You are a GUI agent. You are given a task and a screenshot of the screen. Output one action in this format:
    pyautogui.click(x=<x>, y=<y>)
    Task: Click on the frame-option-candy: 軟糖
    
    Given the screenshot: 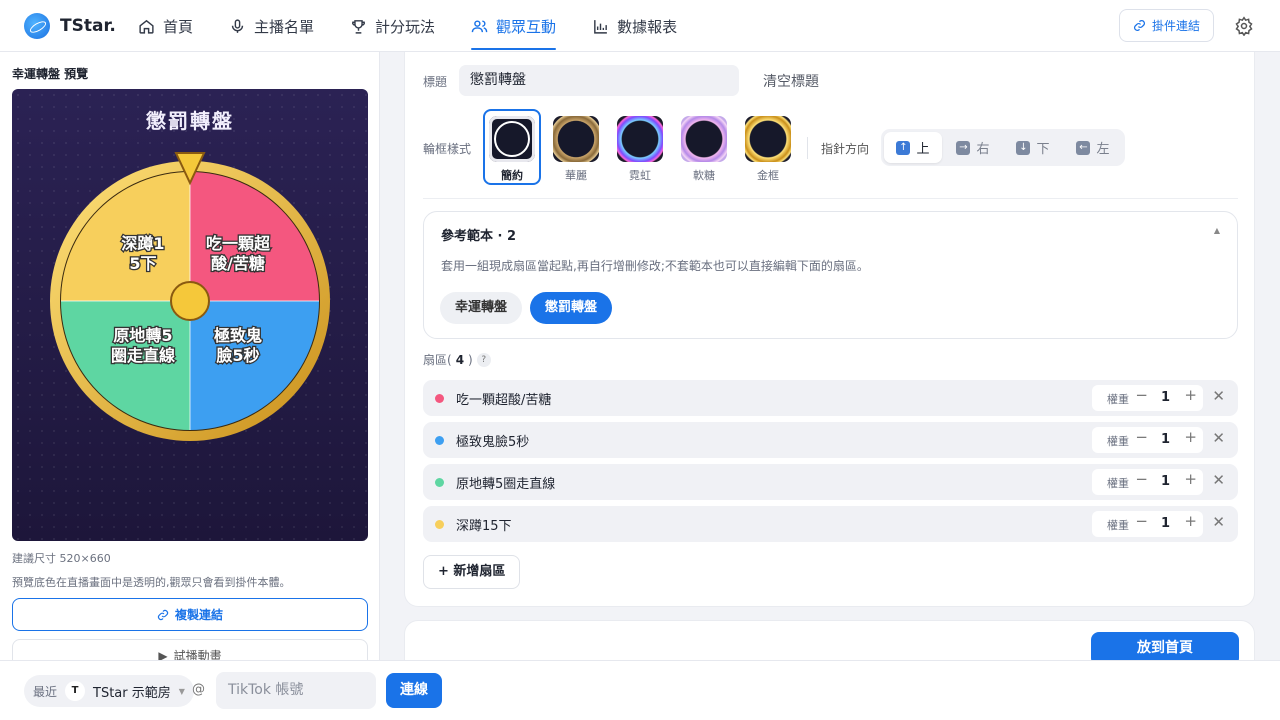 What is the action you would take?
    pyautogui.click(x=704, y=147)
    